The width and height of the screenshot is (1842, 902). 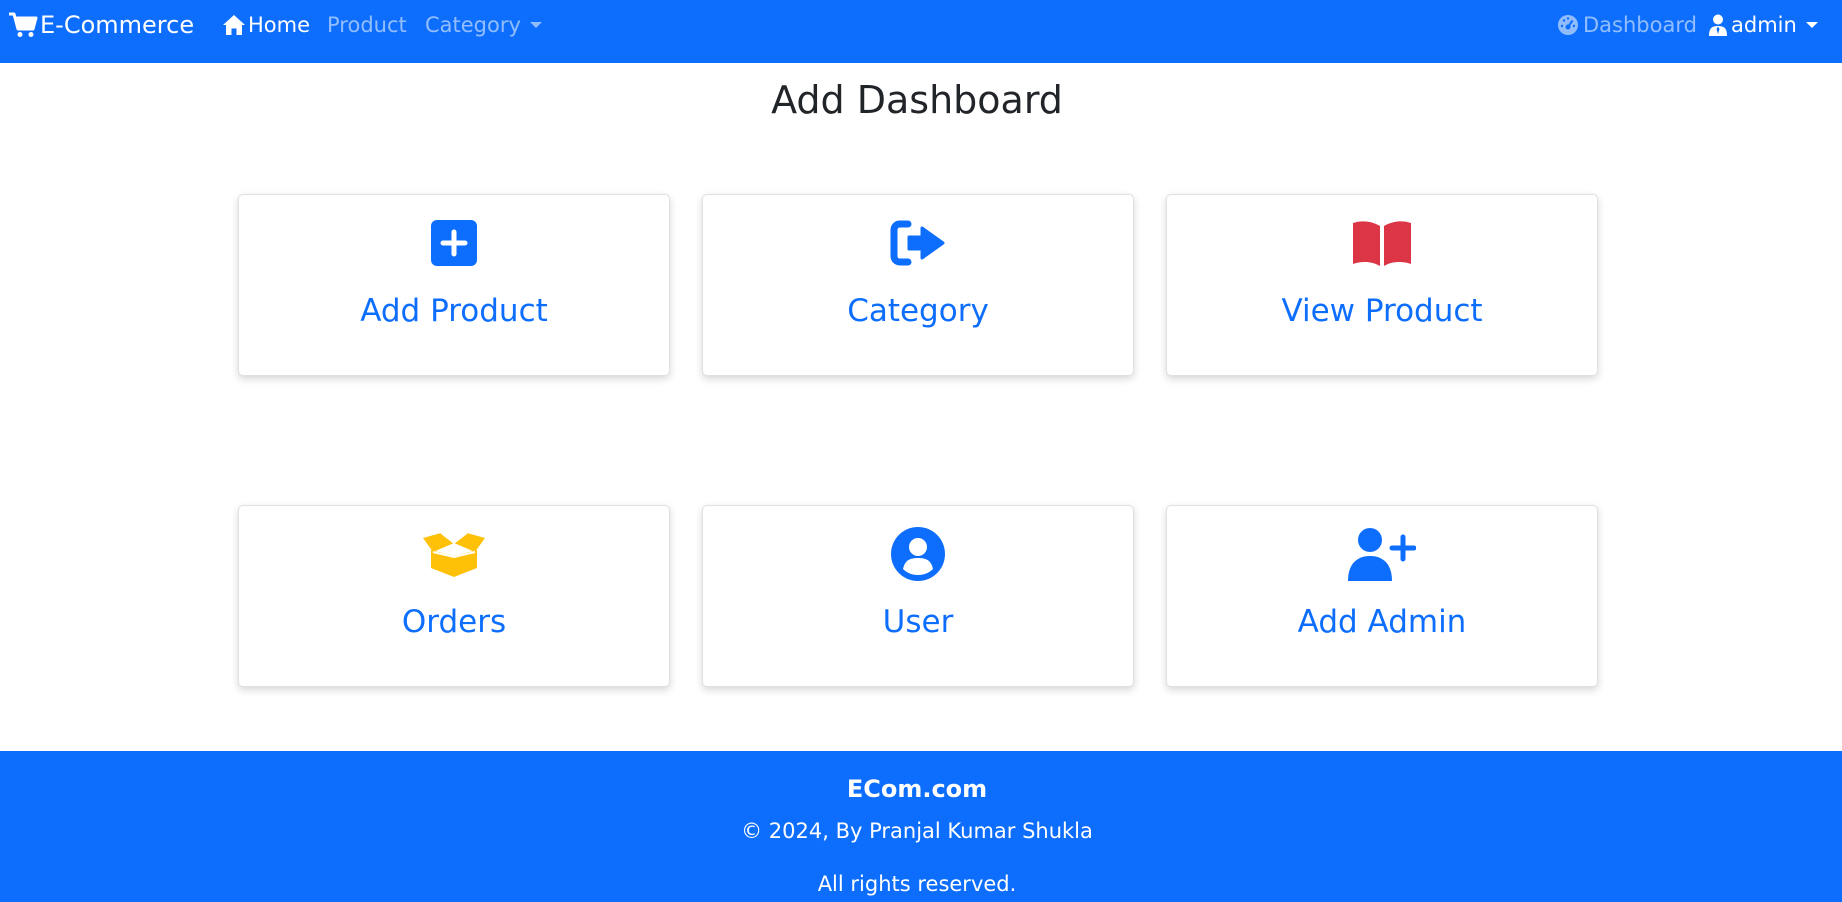 What do you see at coordinates (234, 25) in the screenshot?
I see `home-icon` at bounding box center [234, 25].